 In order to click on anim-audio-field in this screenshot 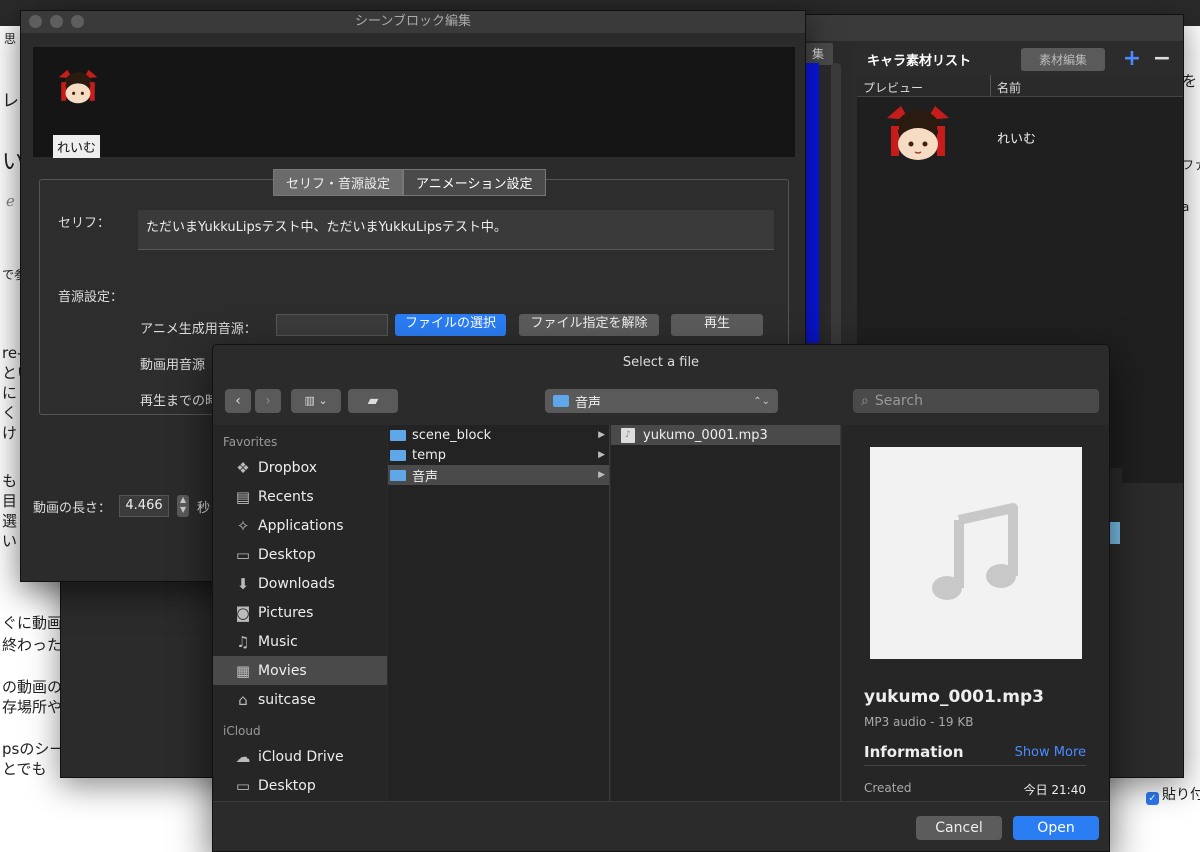, I will do `click(332, 325)`.